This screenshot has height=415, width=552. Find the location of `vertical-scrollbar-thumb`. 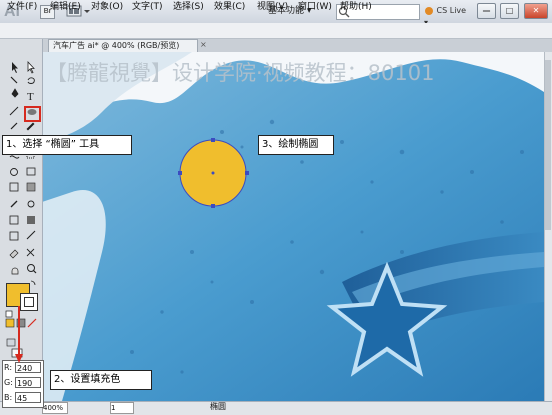

vertical-scrollbar-thumb is located at coordinates (548, 145).